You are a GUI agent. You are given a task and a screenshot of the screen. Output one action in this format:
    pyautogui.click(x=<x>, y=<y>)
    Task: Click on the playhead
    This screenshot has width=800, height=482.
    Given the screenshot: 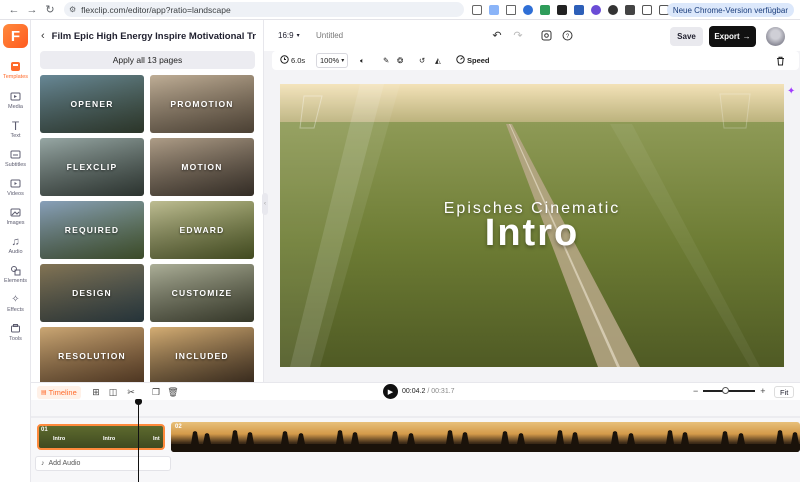 What is the action you would take?
    pyautogui.click(x=138, y=441)
    